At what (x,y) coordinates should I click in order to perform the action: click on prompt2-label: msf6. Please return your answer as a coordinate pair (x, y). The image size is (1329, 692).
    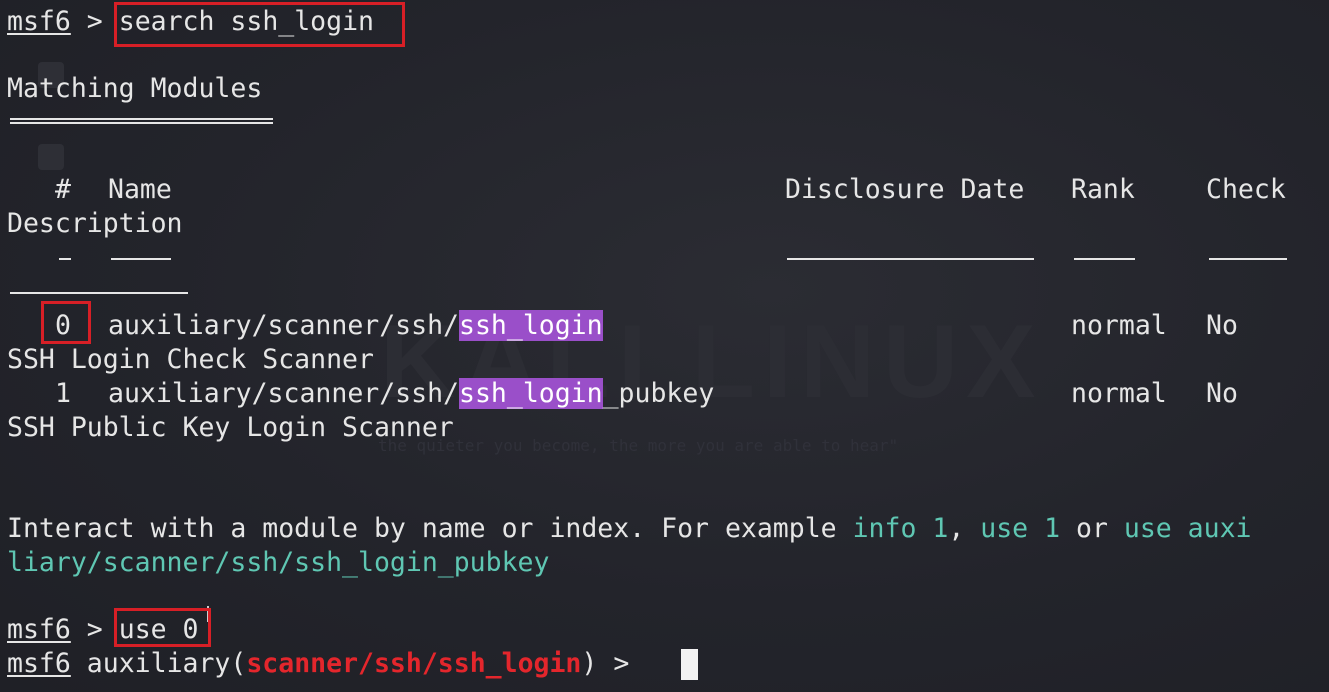
    Looking at the image, I should click on (39, 629).